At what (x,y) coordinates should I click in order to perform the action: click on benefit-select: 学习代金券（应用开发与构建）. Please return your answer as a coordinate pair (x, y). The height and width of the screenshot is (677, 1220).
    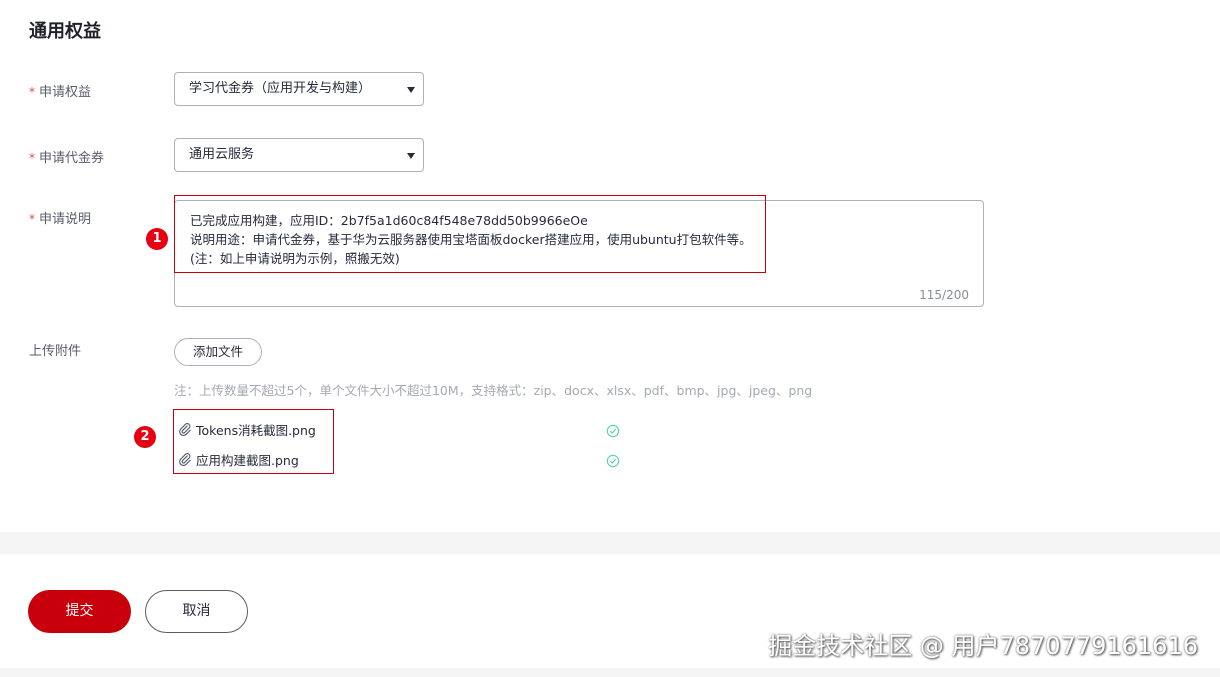
    Looking at the image, I should click on (299, 89).